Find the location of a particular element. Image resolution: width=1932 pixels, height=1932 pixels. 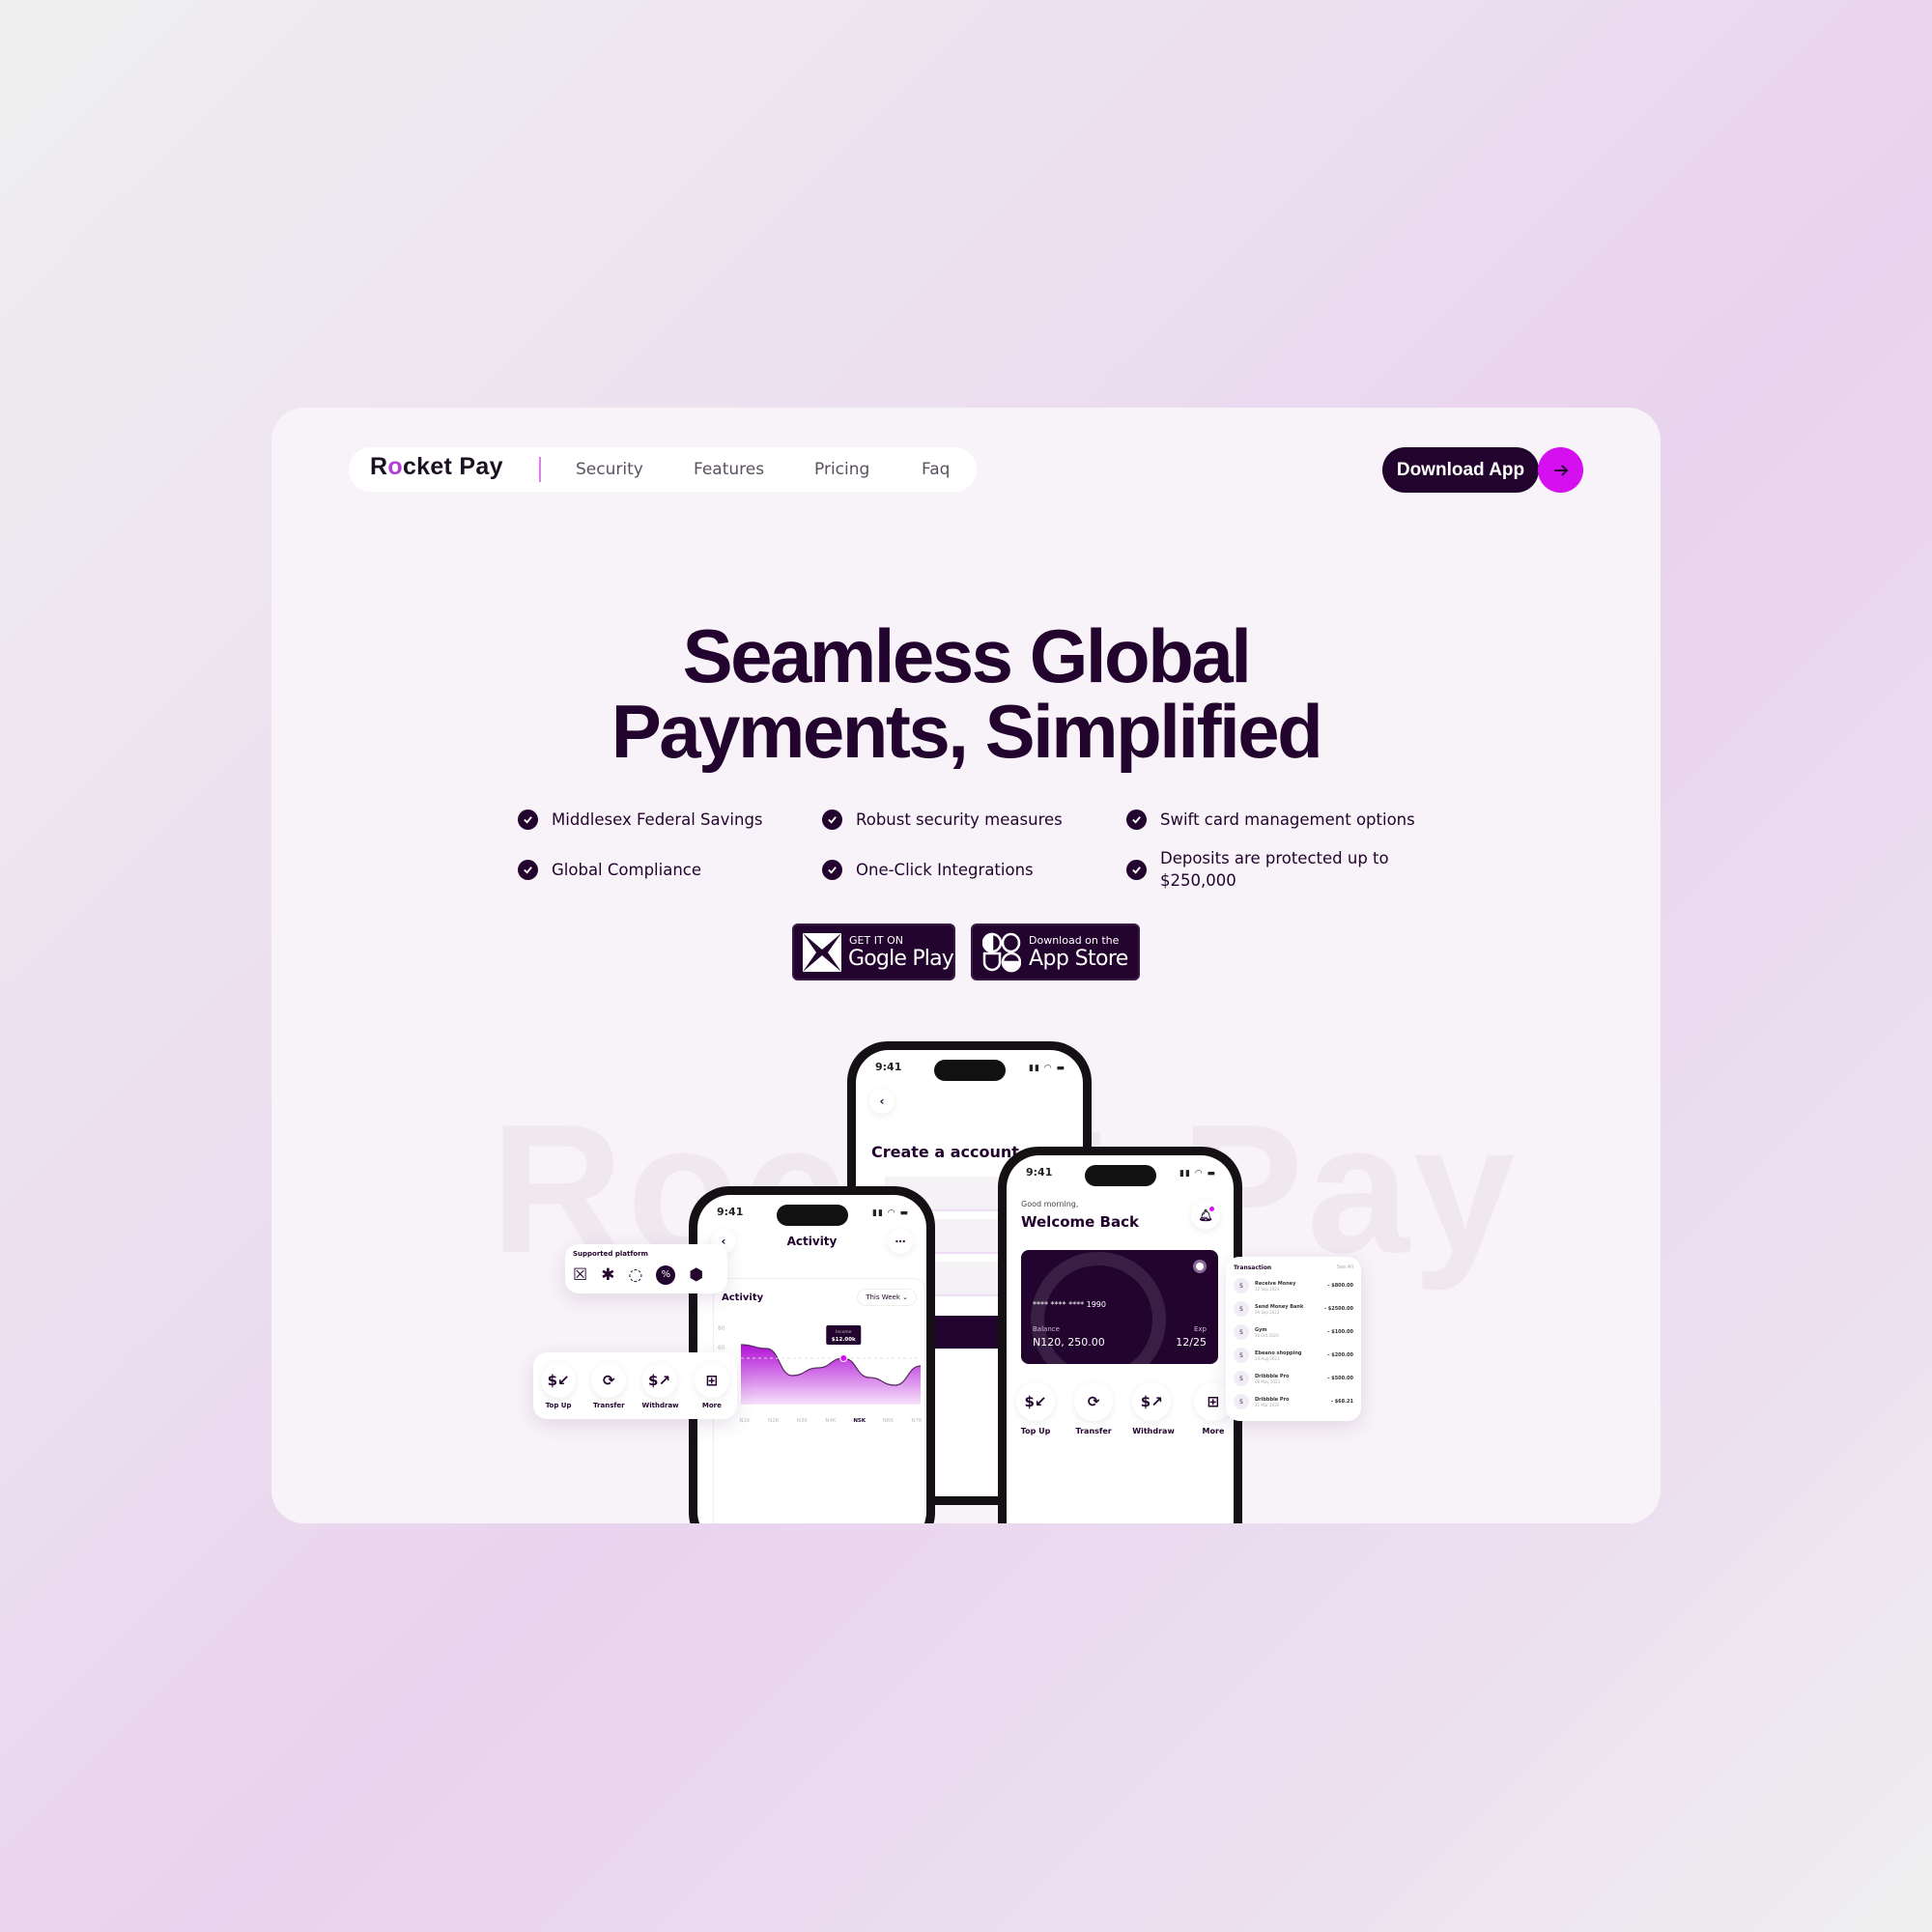

x-tick-label: N3K is located at coordinates (803, 1421).